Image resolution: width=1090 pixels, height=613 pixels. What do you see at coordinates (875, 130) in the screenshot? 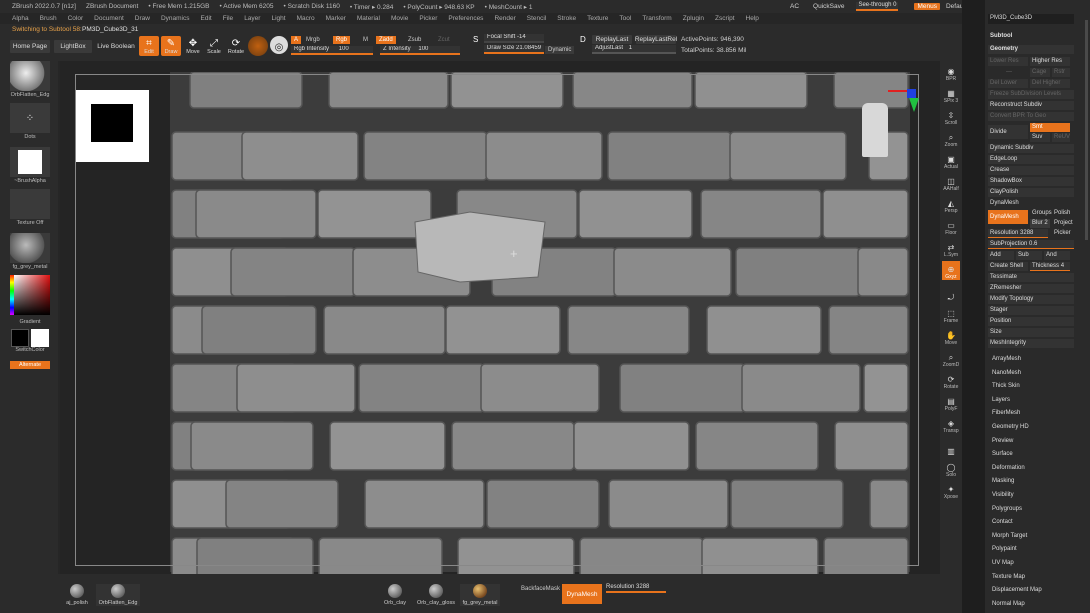
I see `head-gizmo-icon` at bounding box center [875, 130].